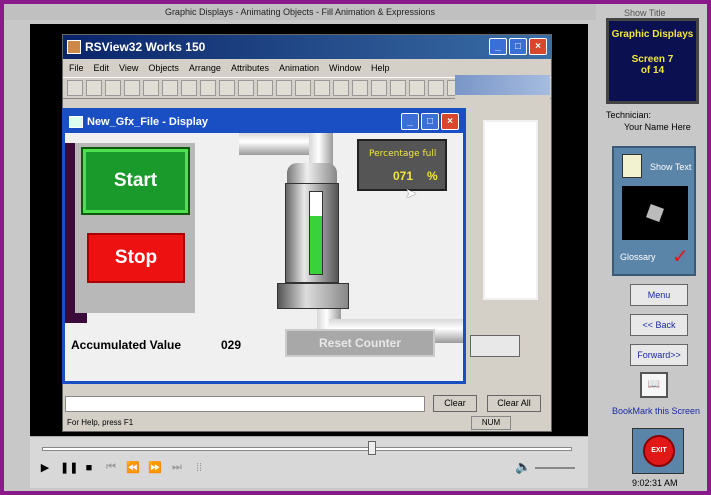 The width and height of the screenshot is (711, 495). What do you see at coordinates (638, 257) in the screenshot?
I see `glossary-link: Glossary` at bounding box center [638, 257].